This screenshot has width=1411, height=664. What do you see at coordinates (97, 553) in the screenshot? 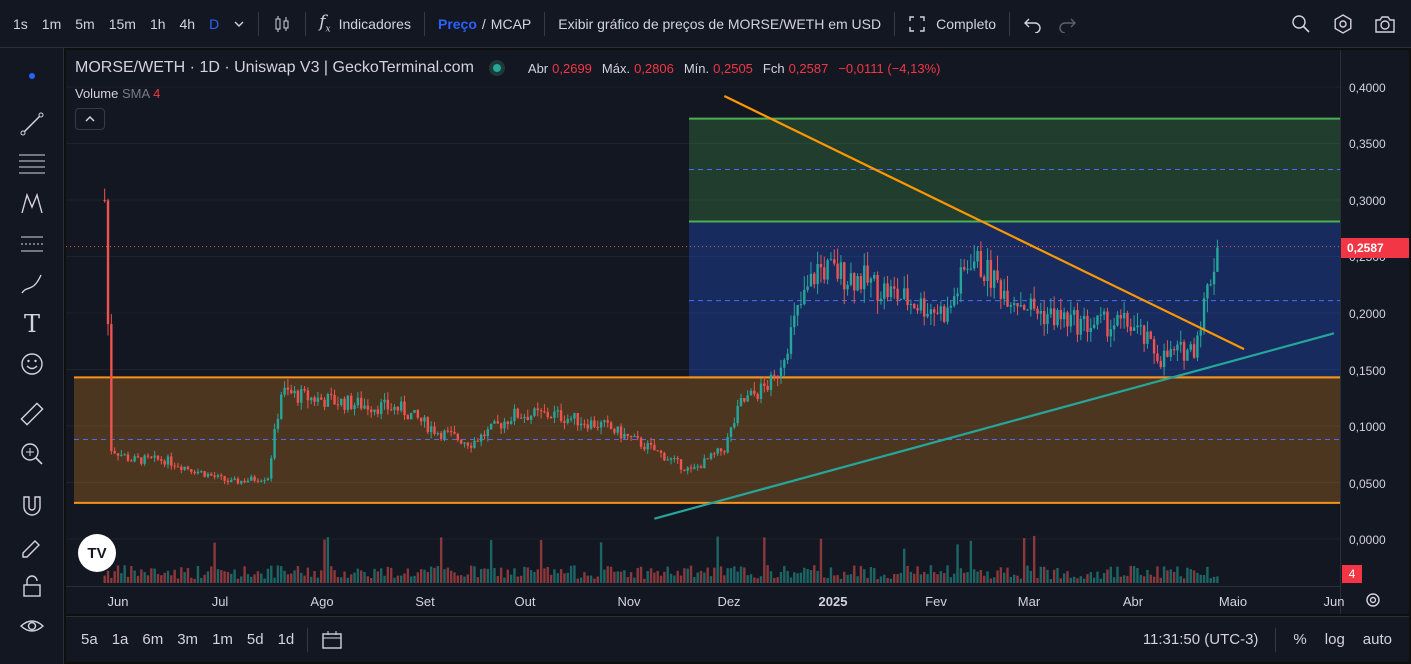
I see `tradingview-logo: TV` at bounding box center [97, 553].